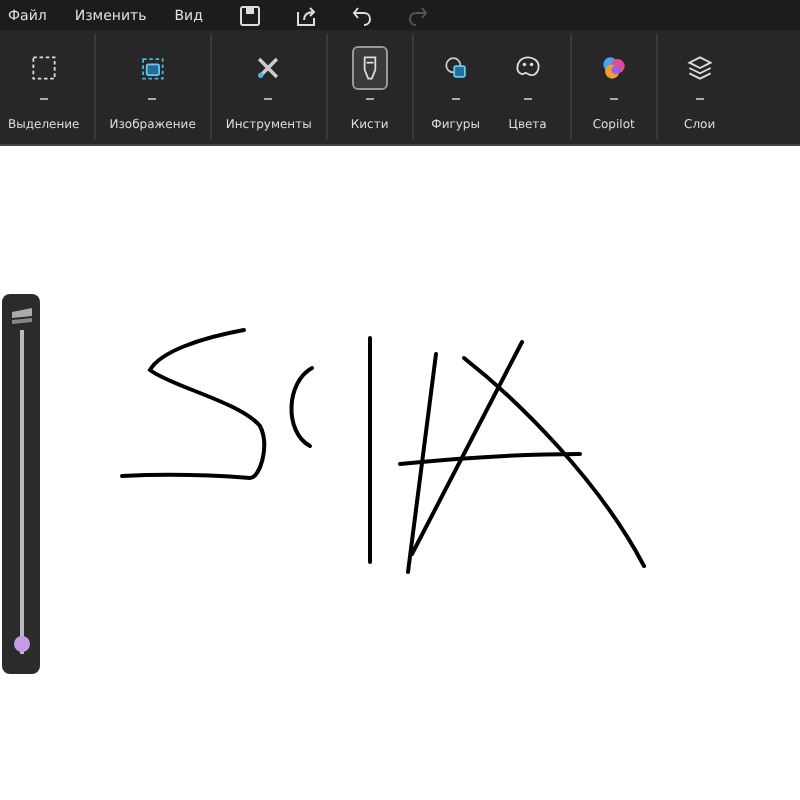 This screenshot has height=800, width=800. I want to click on undo-icon, so click(362, 15).